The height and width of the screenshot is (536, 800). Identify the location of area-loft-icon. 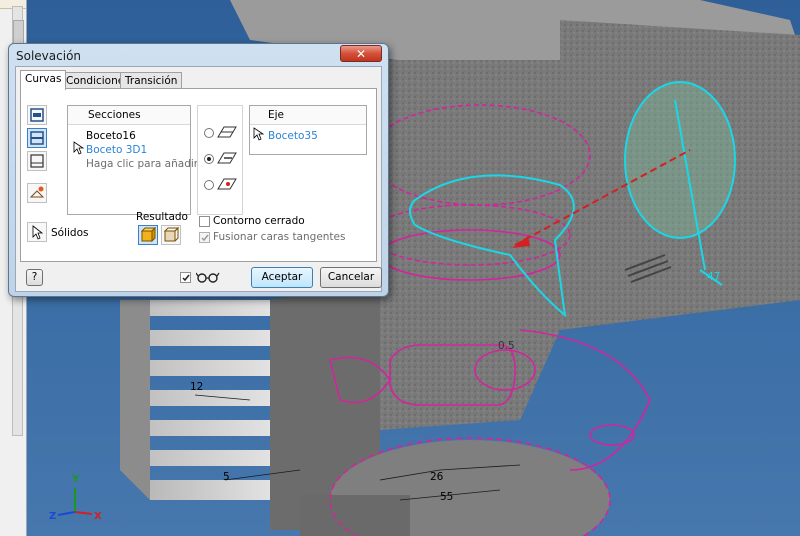
(37, 161).